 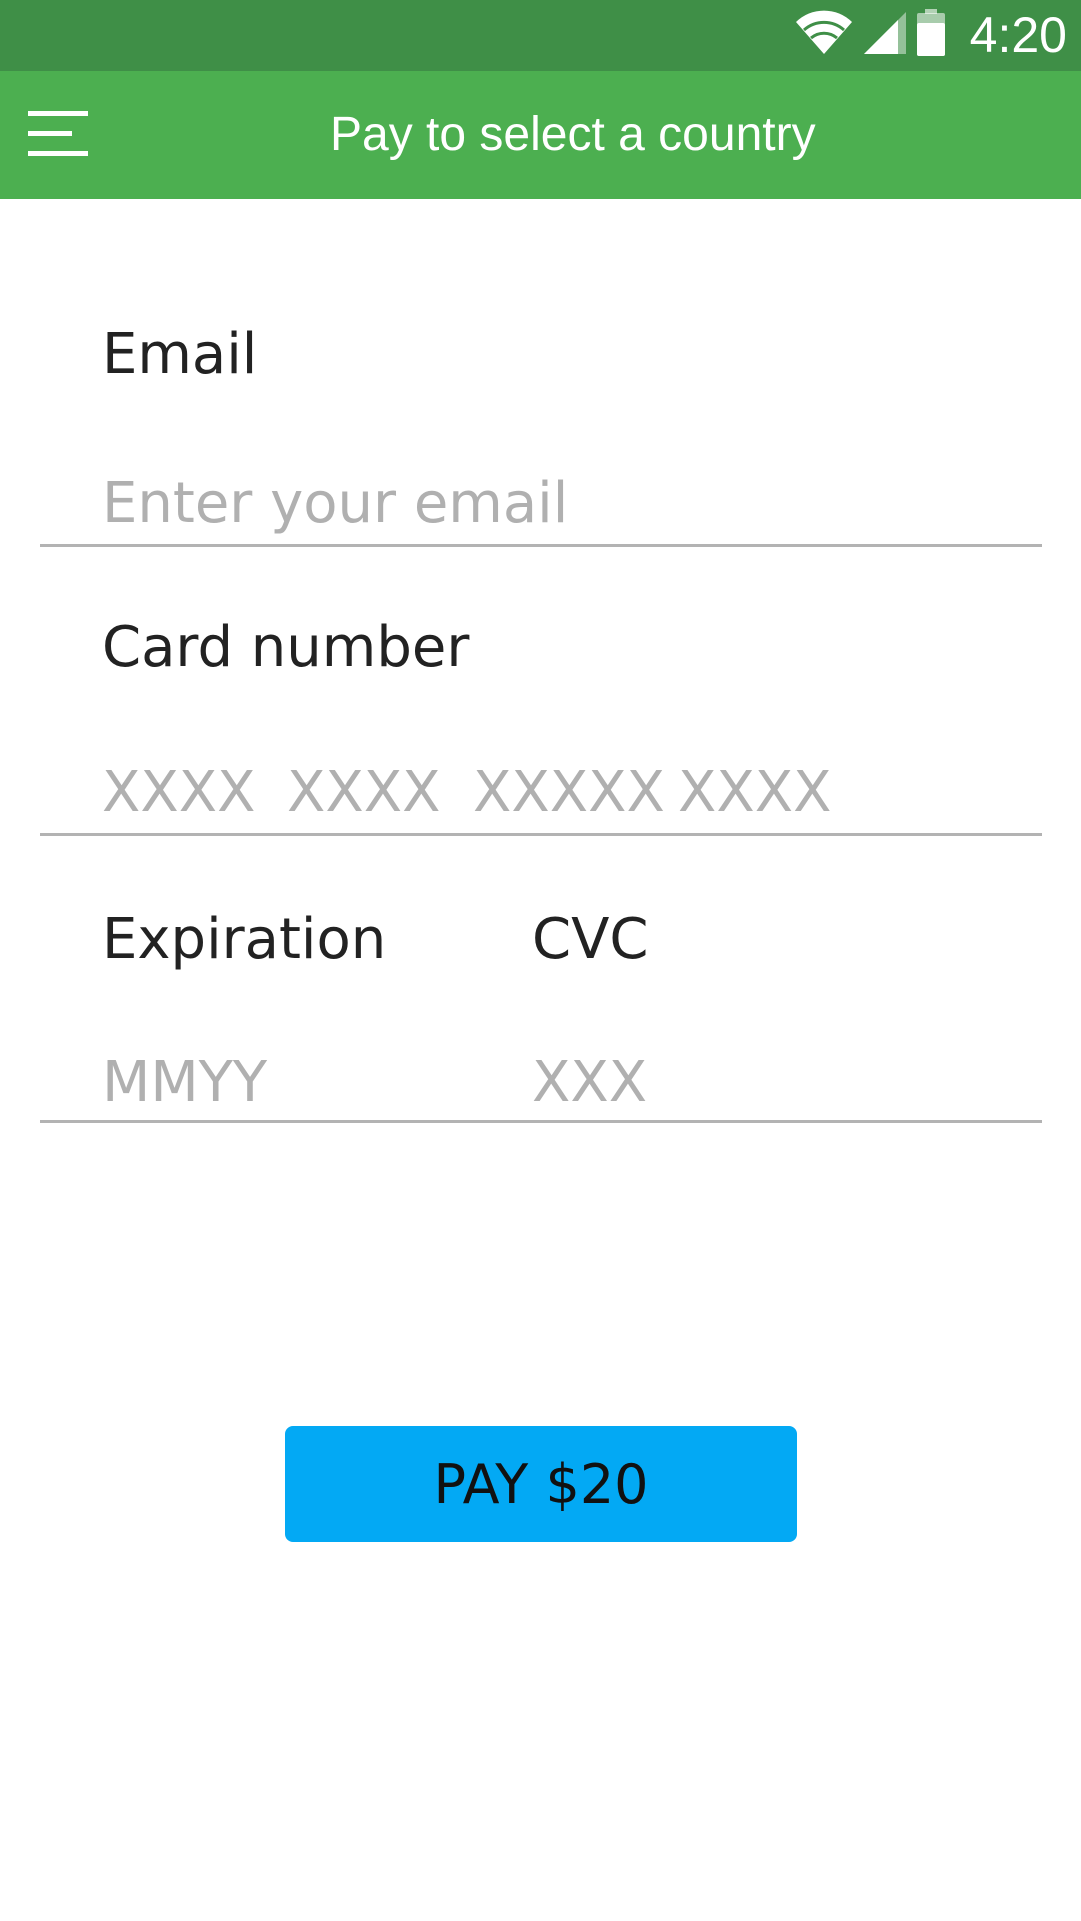 What do you see at coordinates (180, 354) in the screenshot?
I see `email-label: Email` at bounding box center [180, 354].